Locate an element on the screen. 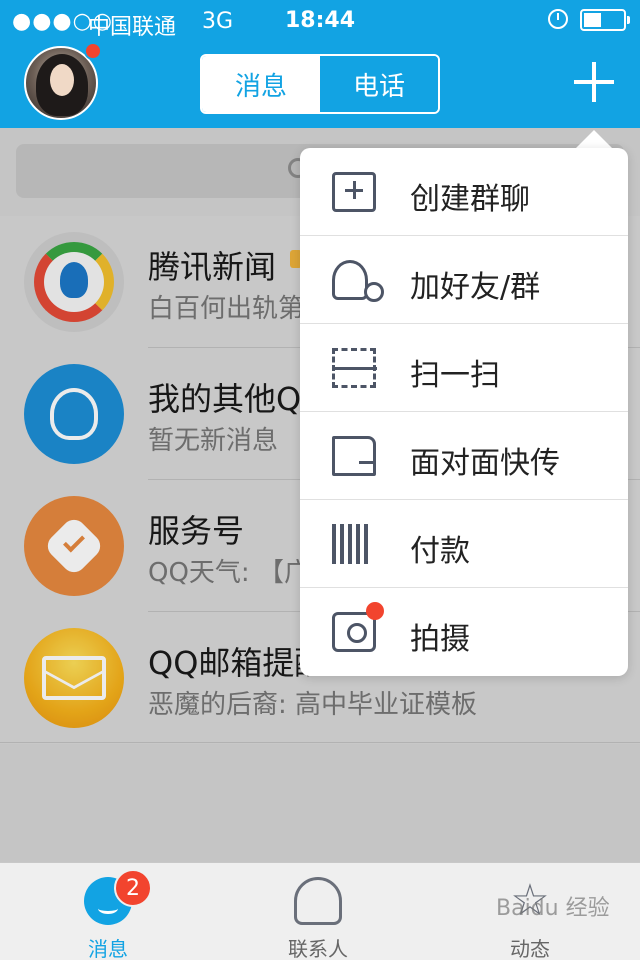  tab-label: 消息 is located at coordinates (108, 948).